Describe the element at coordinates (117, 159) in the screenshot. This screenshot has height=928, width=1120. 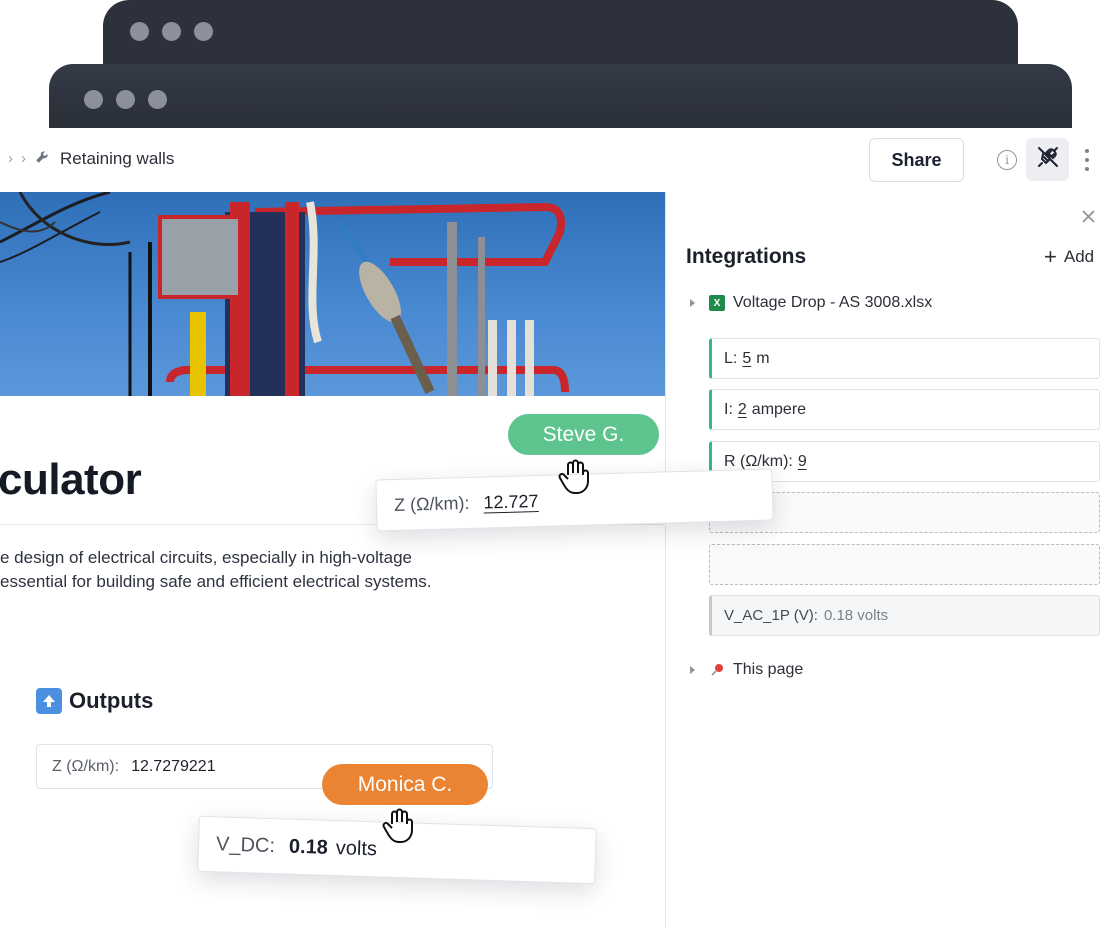
I see `breadcrumb-page-title: Retaining walls` at that location.